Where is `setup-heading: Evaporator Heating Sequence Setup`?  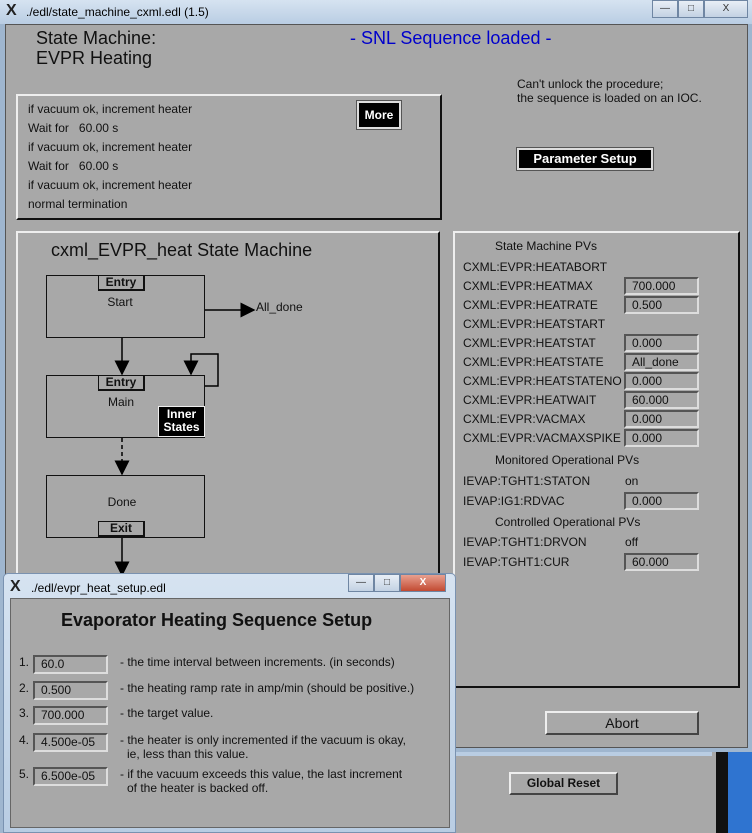 setup-heading: Evaporator Heating Sequence Setup is located at coordinates (217, 620).